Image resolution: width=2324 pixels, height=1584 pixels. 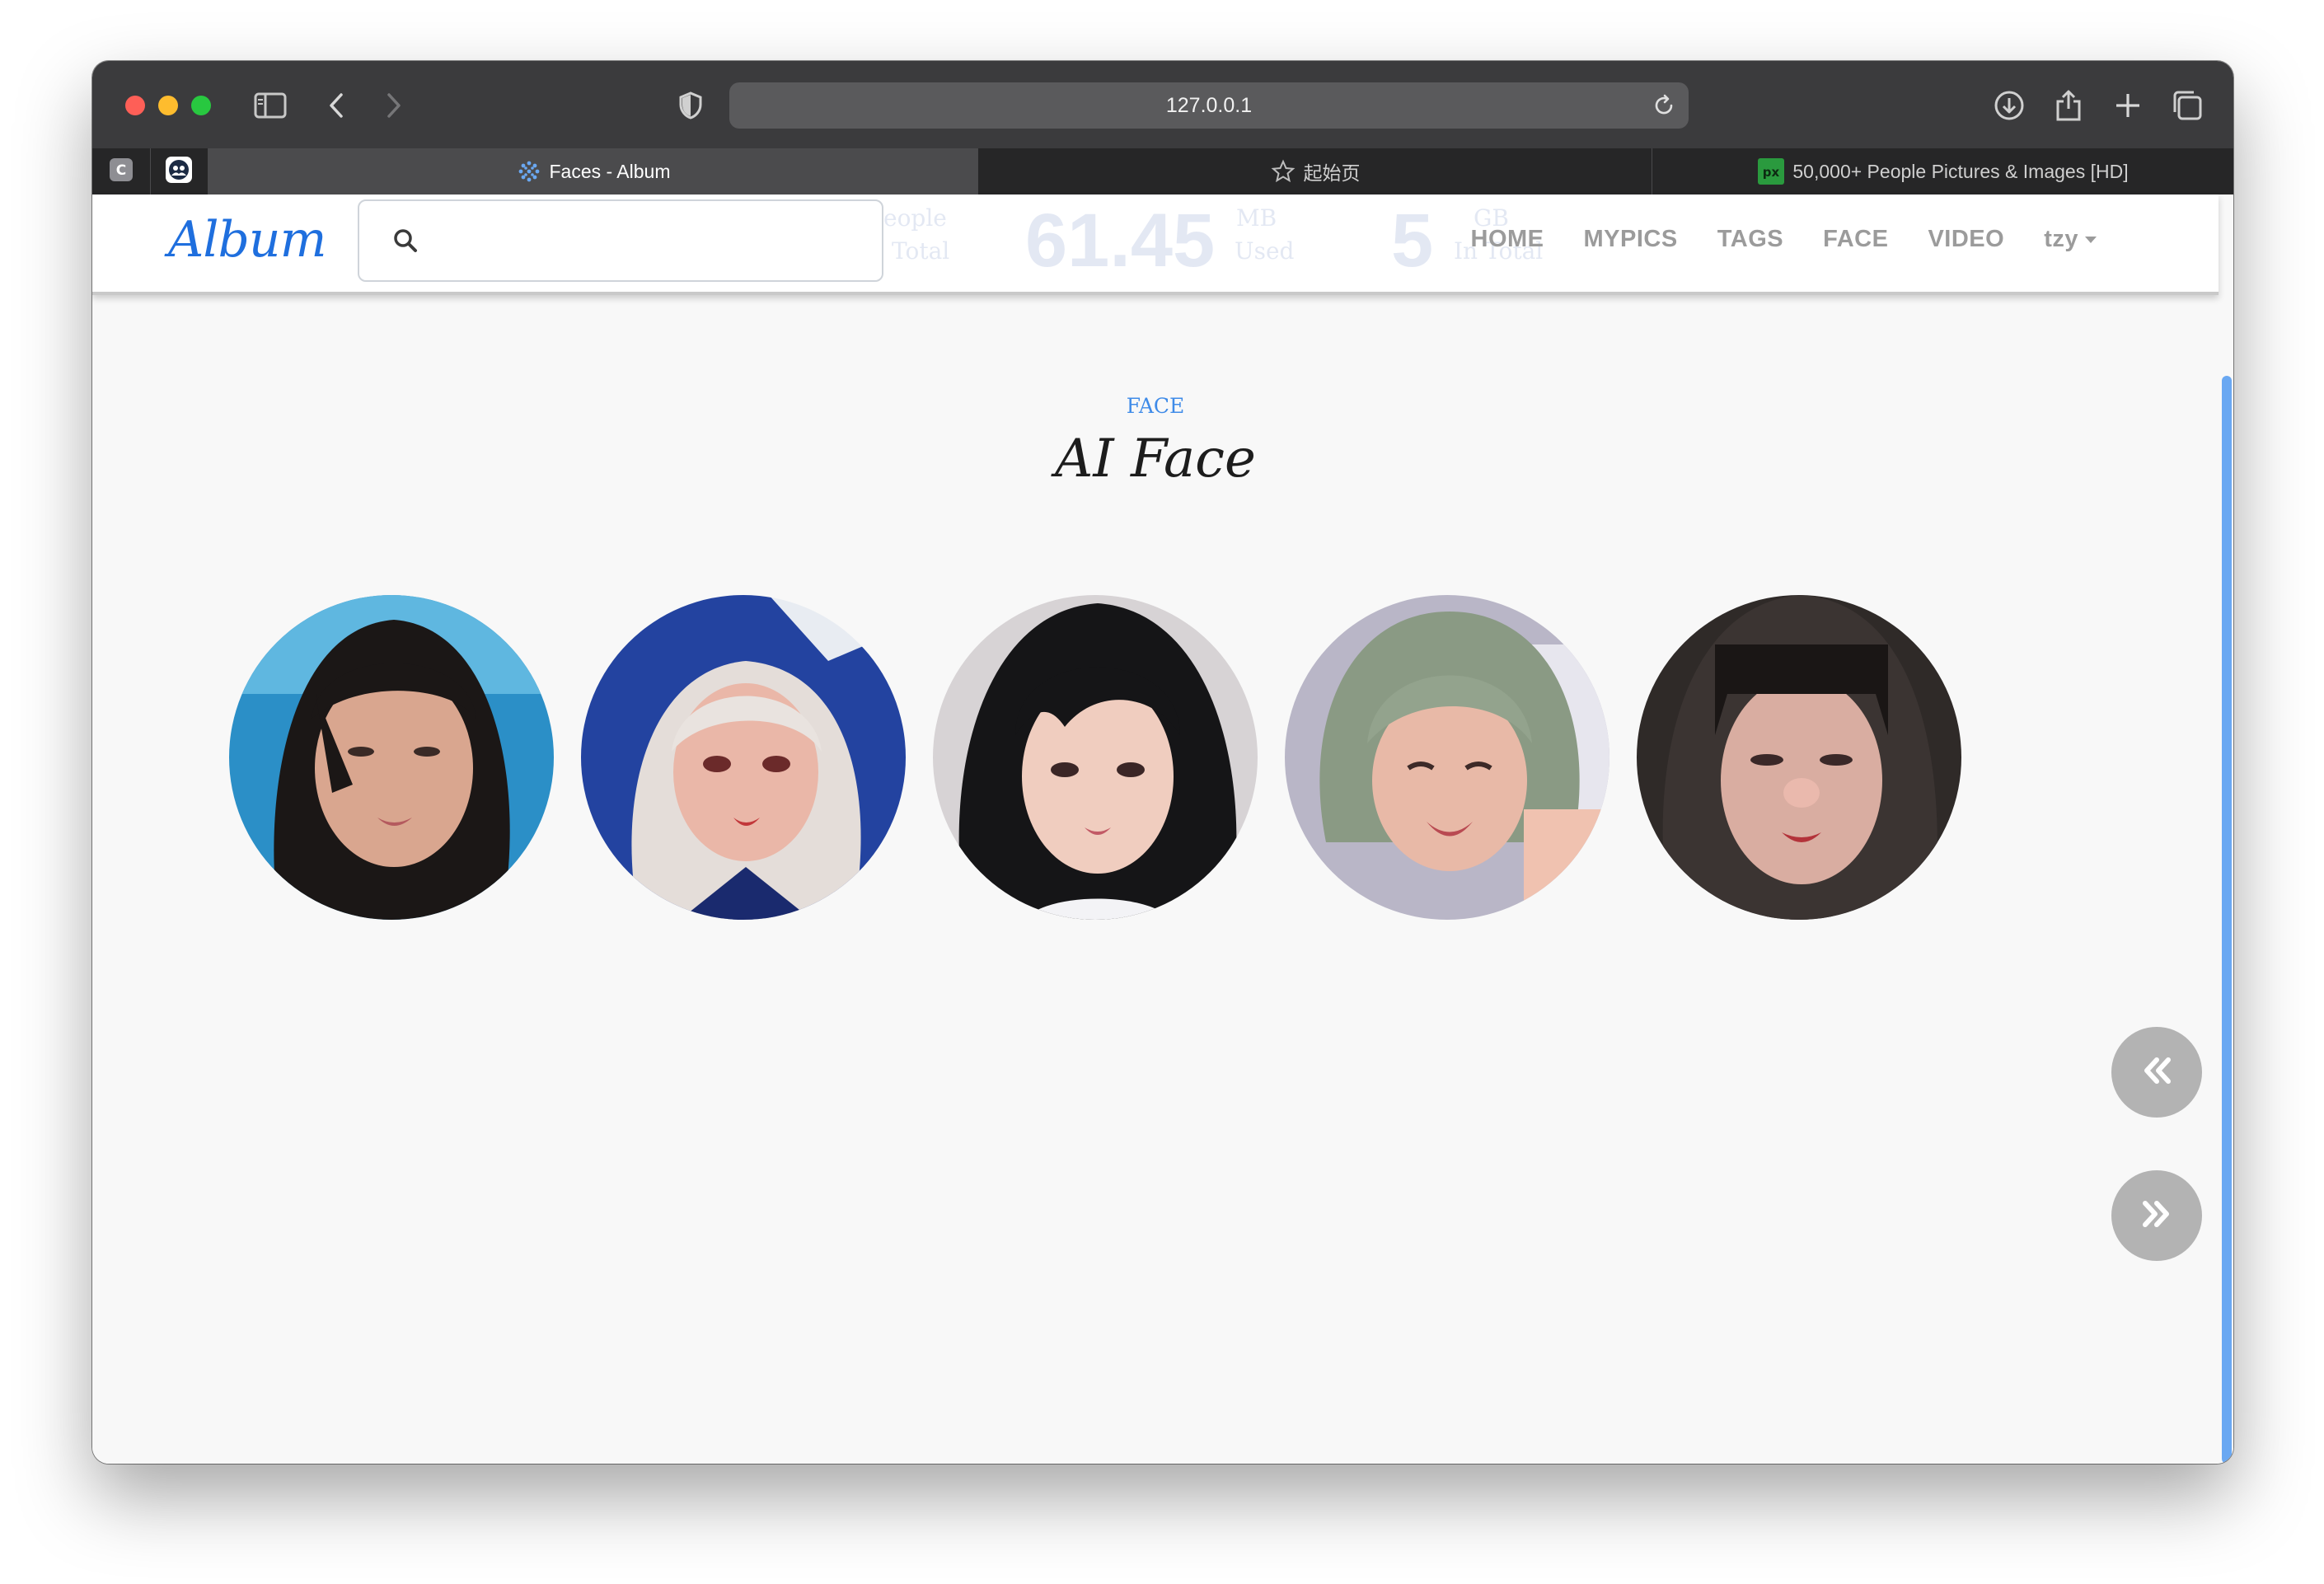 I want to click on ghost-size-used: Used, so click(x=1265, y=251).